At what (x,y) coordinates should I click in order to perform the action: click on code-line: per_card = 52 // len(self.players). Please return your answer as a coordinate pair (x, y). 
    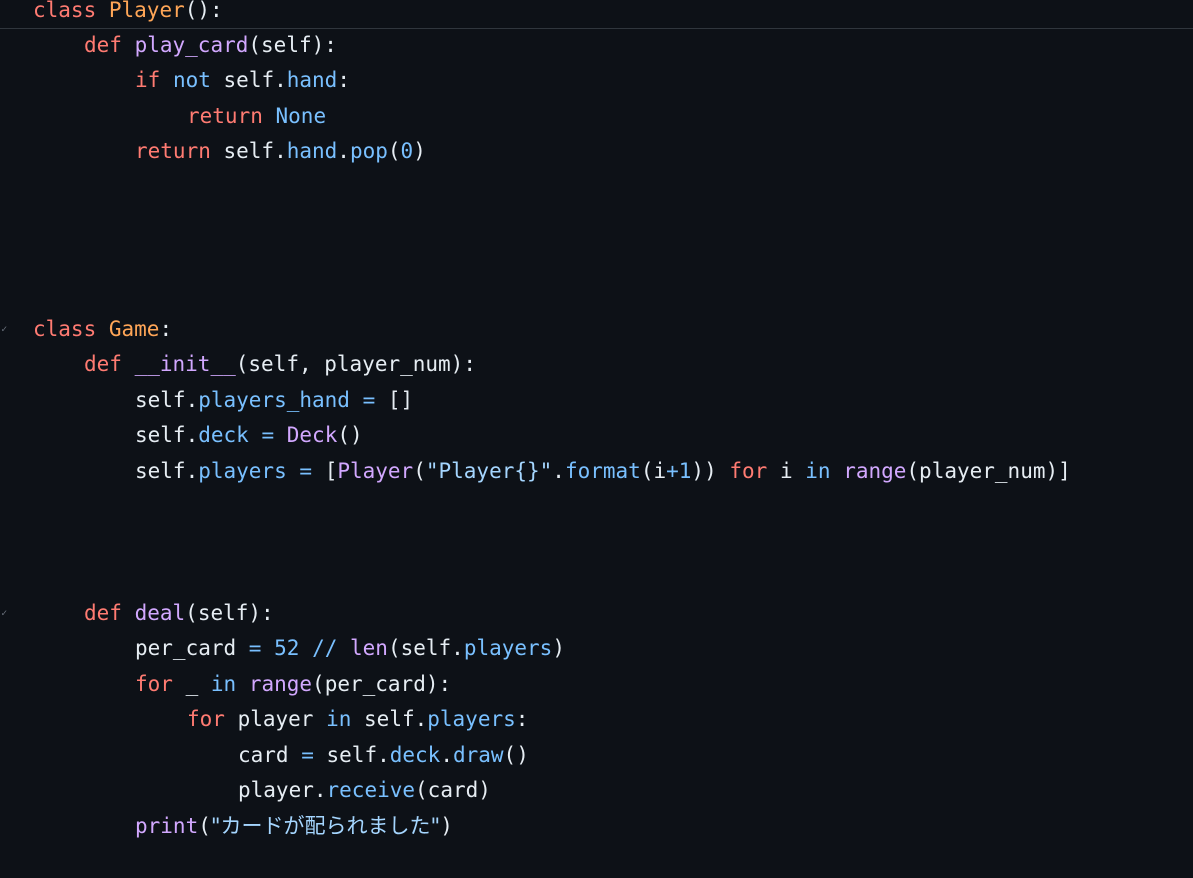
    Looking at the image, I should click on (350, 648).